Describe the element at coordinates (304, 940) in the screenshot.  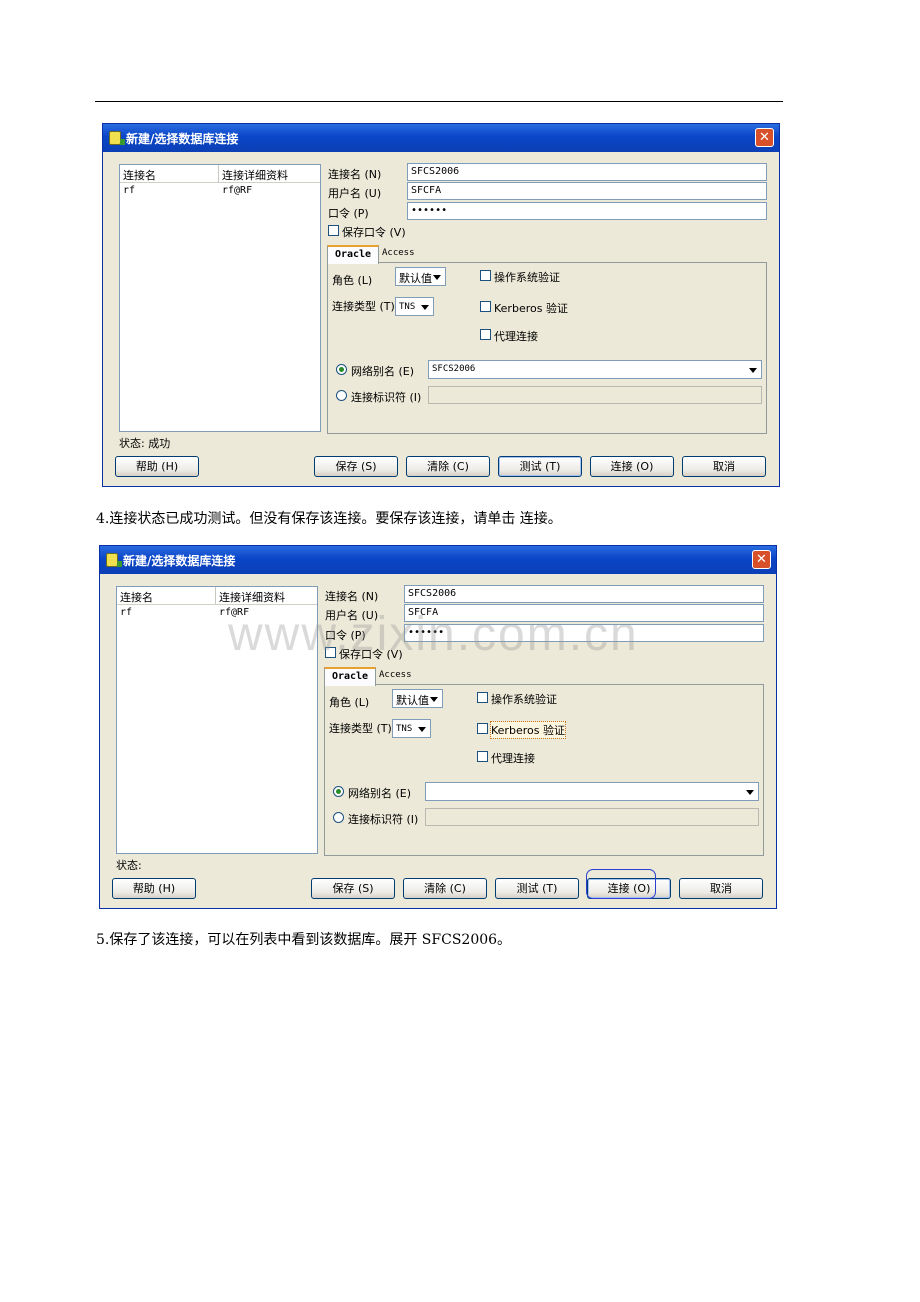
I see `step-5-paragraph: 5.保存了该连接，可以在列表中看到该数据库。展开 SFCS2006。` at that location.